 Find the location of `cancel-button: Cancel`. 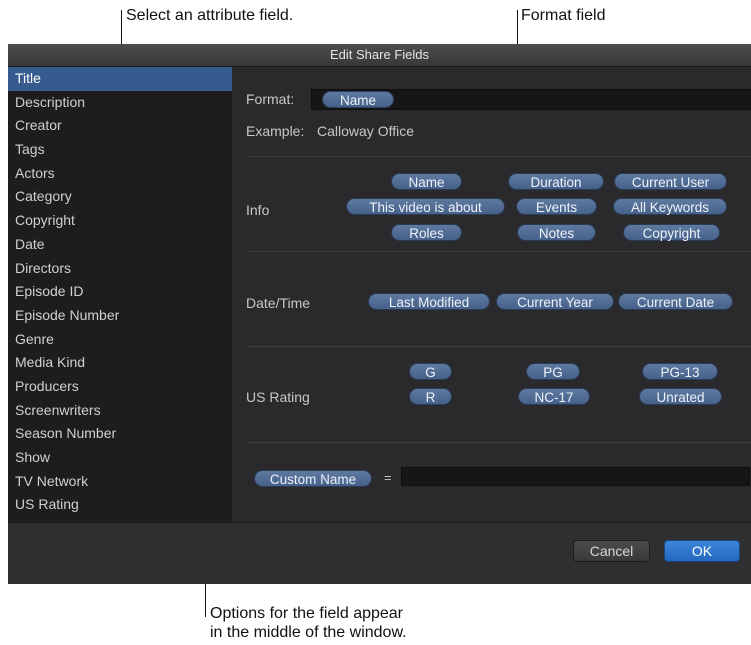

cancel-button: Cancel is located at coordinates (611, 551).